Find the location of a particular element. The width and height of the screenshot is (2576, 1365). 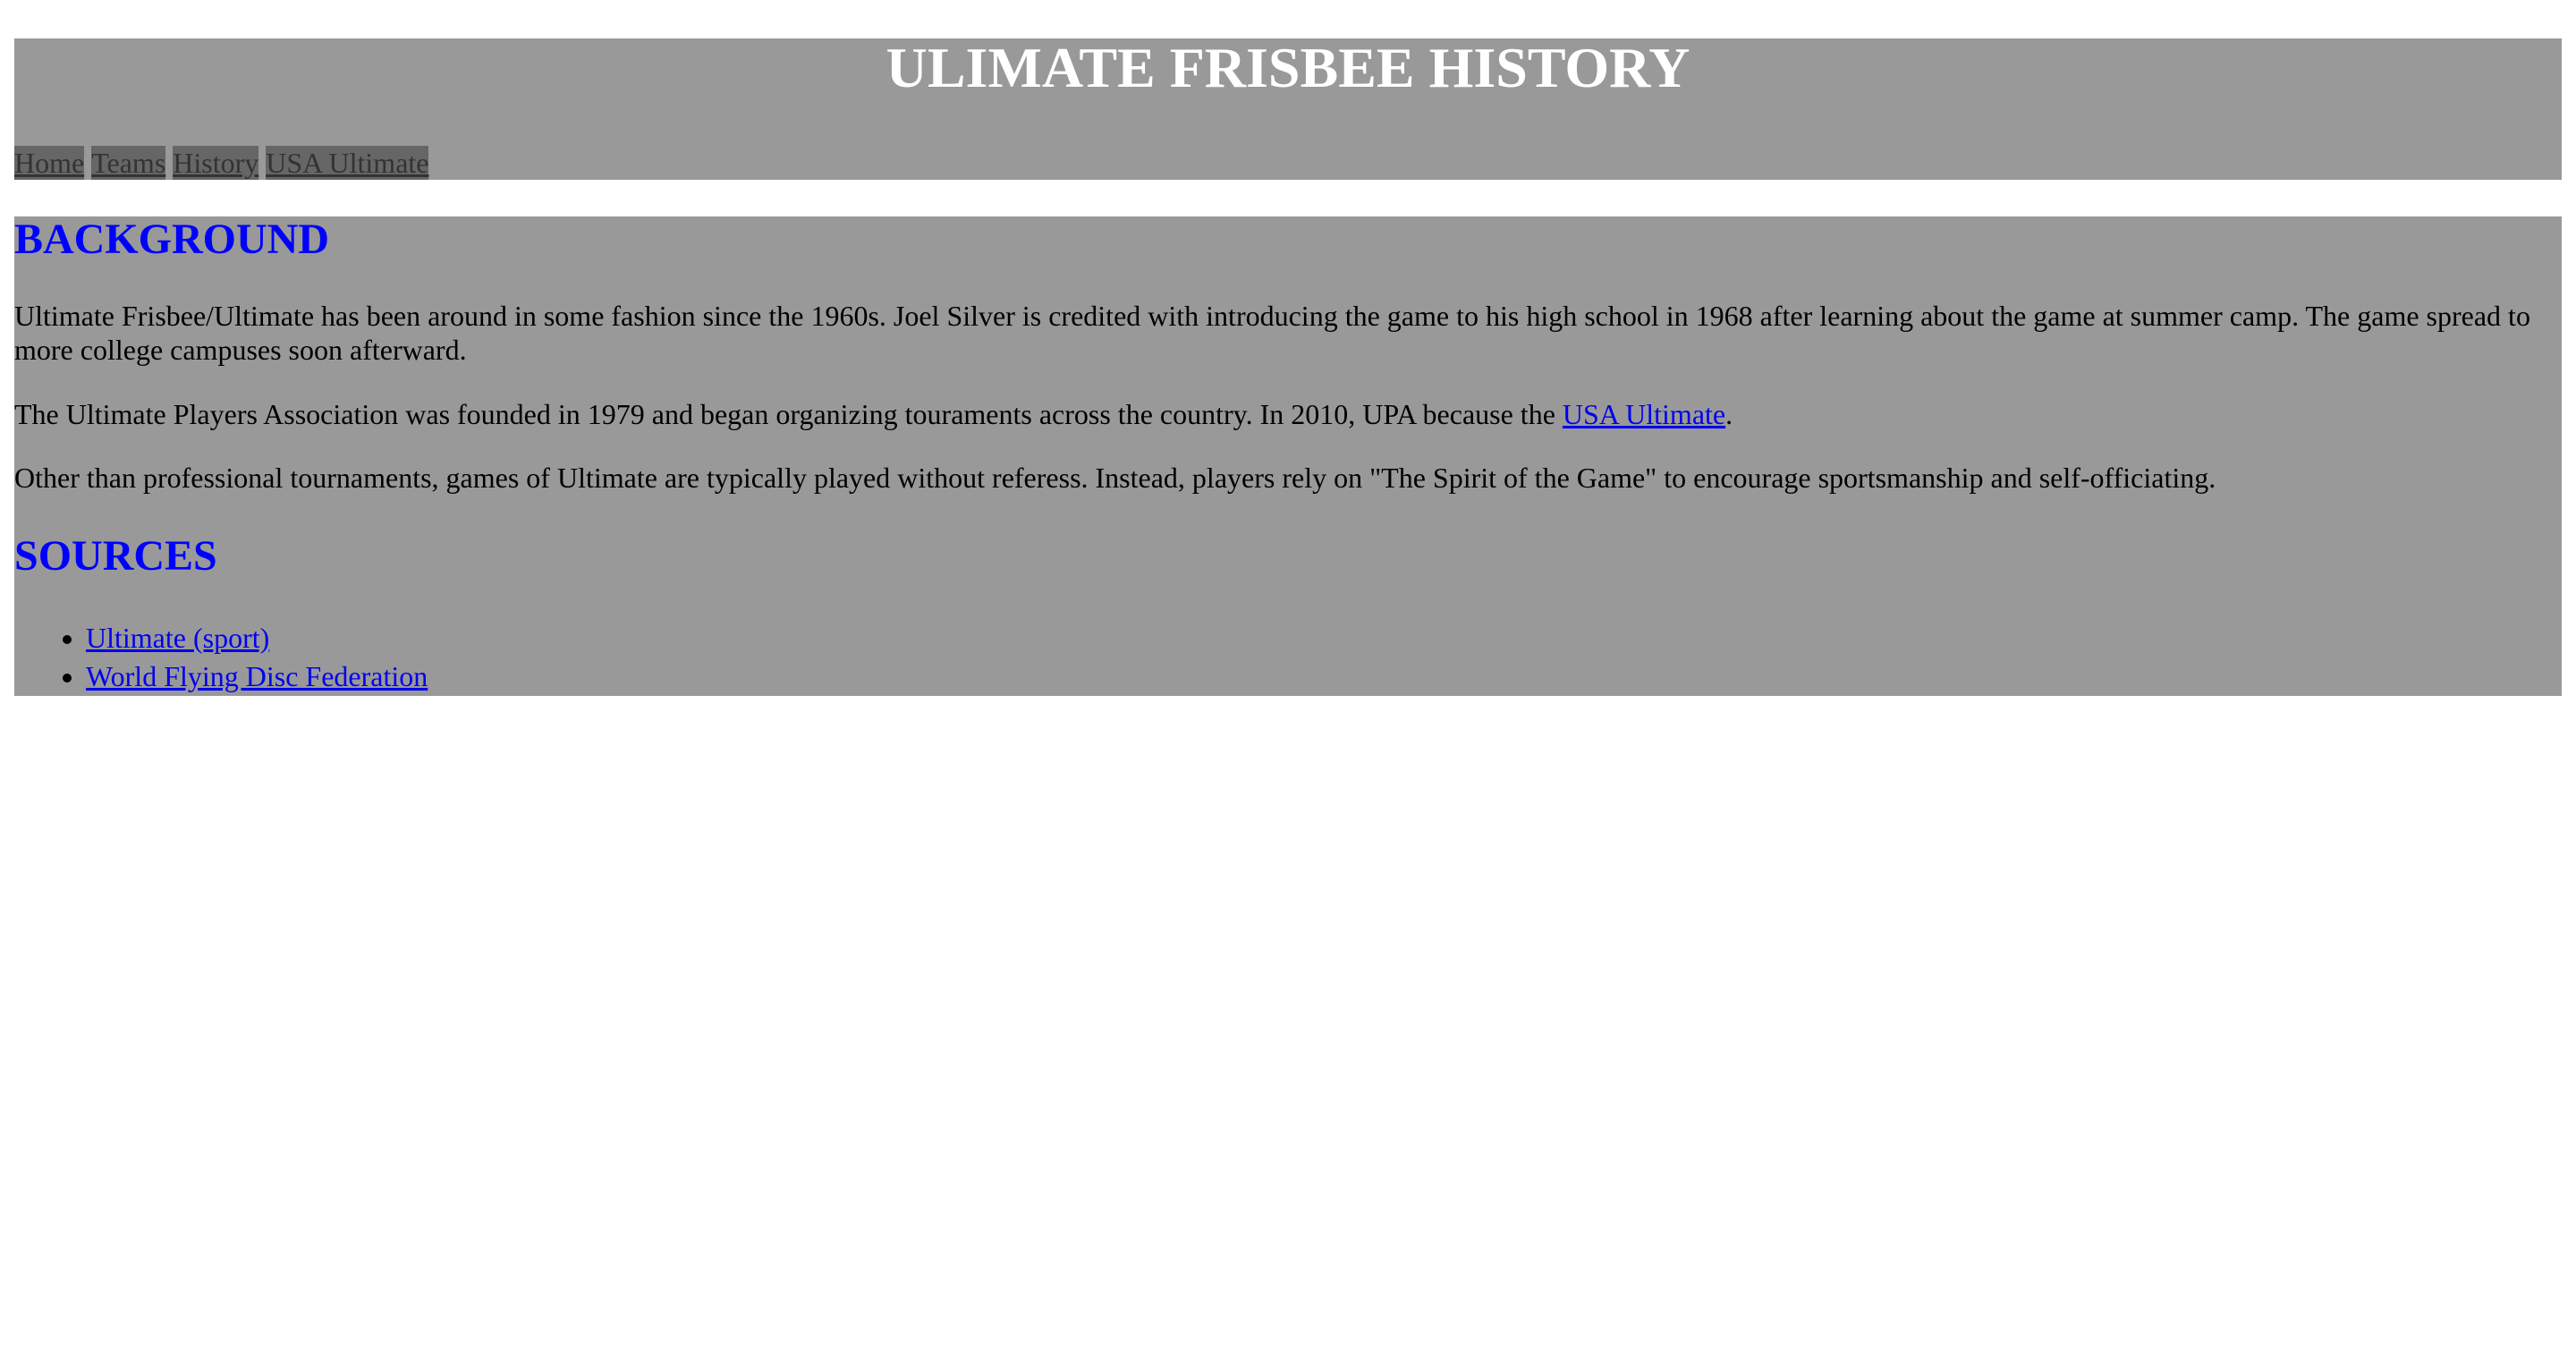

main-nav: Home Teams History USA Ultimate is located at coordinates (221, 163).